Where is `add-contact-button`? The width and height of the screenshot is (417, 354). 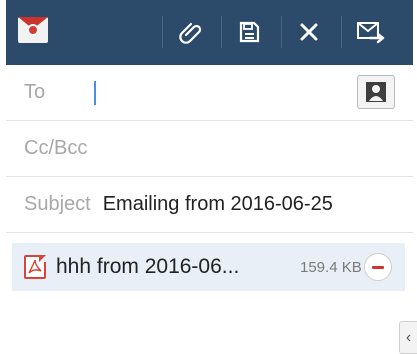
add-contact-button is located at coordinates (376, 92).